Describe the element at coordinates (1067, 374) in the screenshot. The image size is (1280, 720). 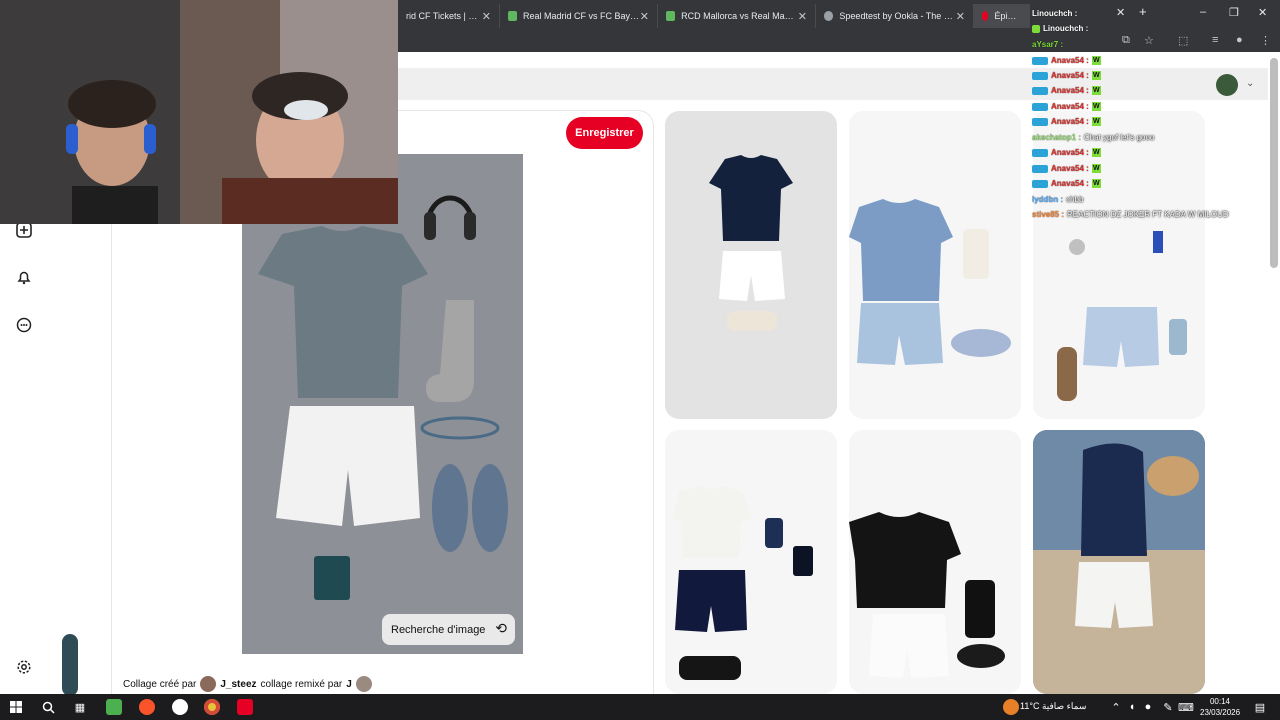
I see `sandals-image` at that location.